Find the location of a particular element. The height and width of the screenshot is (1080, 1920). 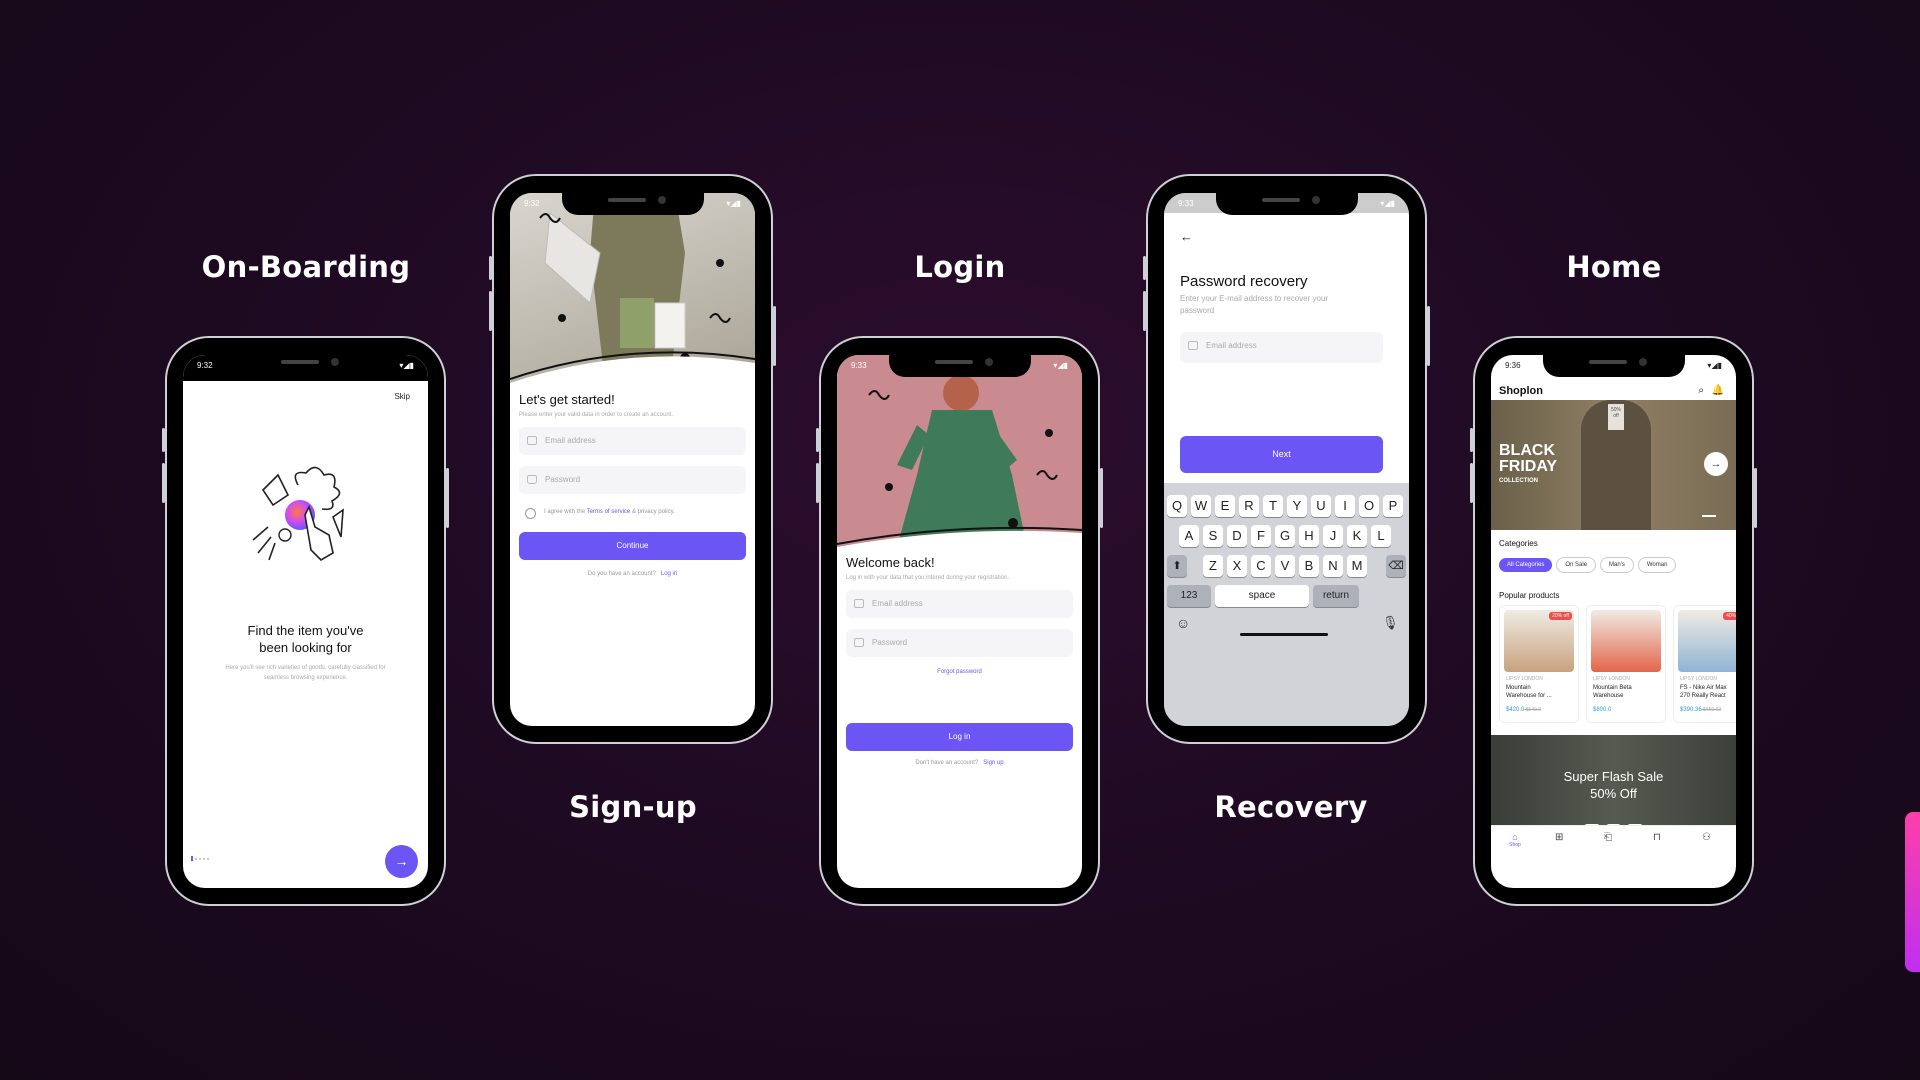

key-a: A is located at coordinates (1189, 536).